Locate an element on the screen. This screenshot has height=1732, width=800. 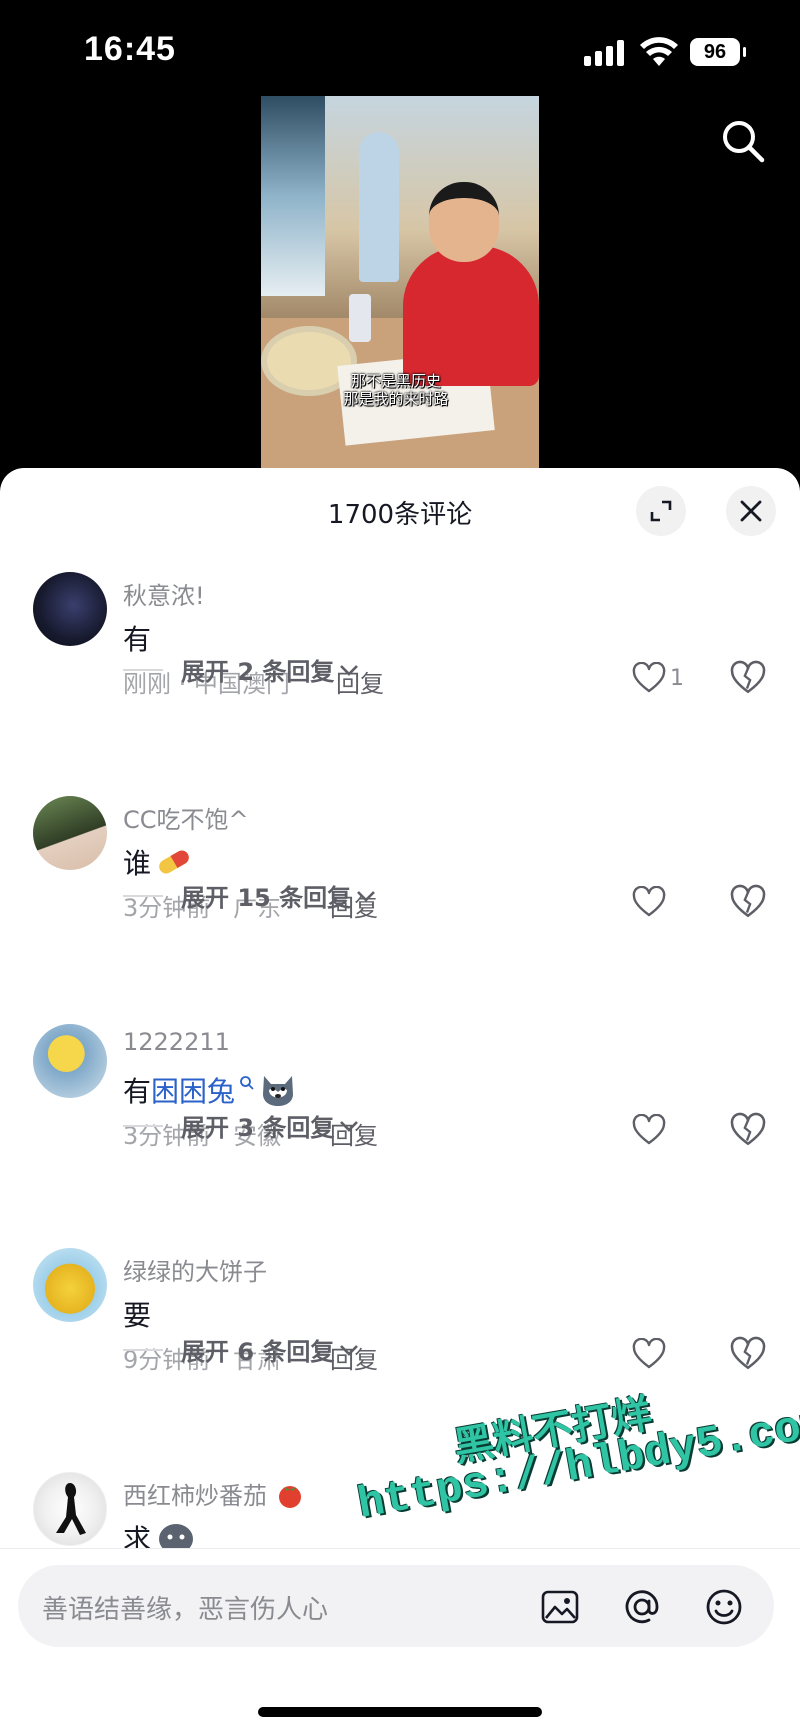
comment-input: 善语结善缘，恶言伤人心 is located at coordinates (396, 1606).